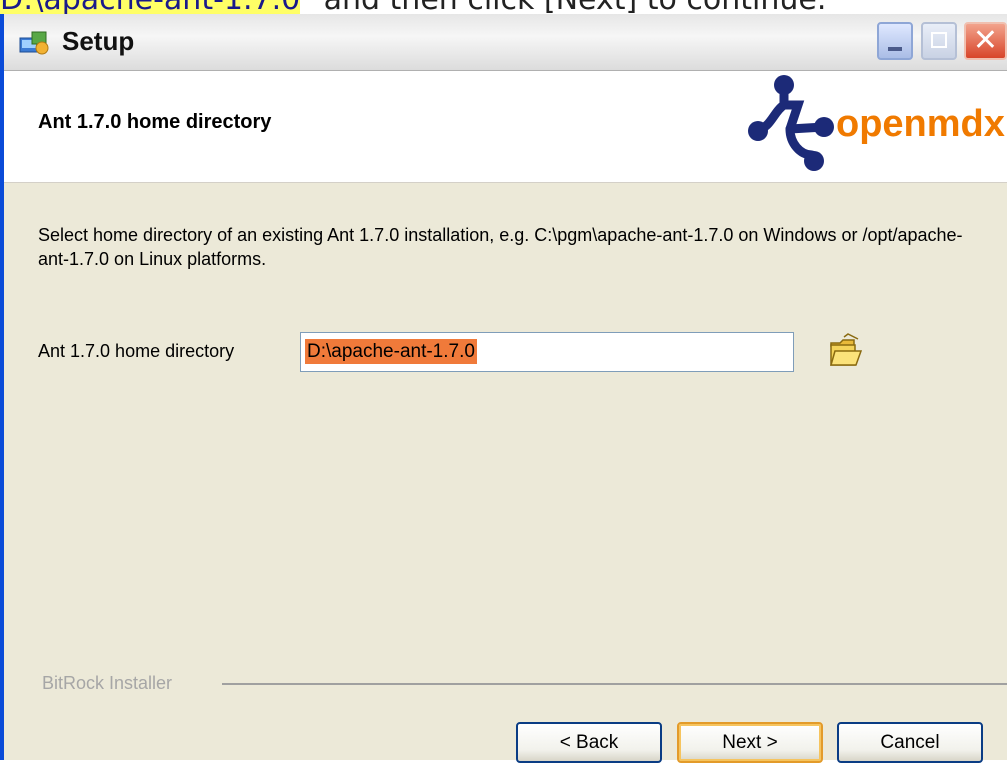 This screenshot has height=763, width=1007. What do you see at coordinates (505, 127) in the screenshot?
I see `page-header: Ant 1.7.0 home directory openmdx` at bounding box center [505, 127].